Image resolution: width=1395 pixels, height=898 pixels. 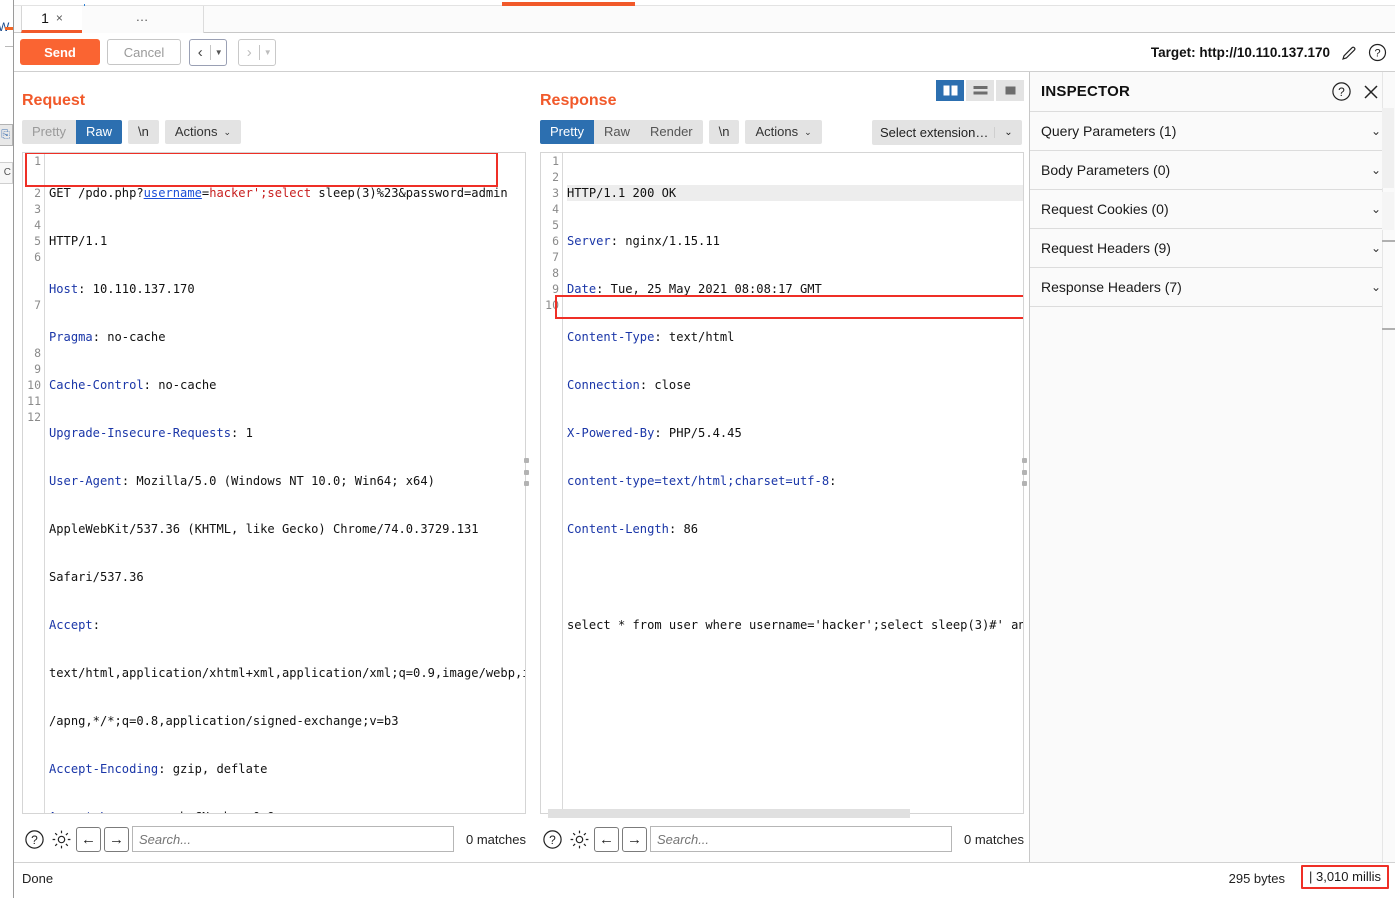 I want to click on code-line: Connection: close, so click(x=795, y=385).